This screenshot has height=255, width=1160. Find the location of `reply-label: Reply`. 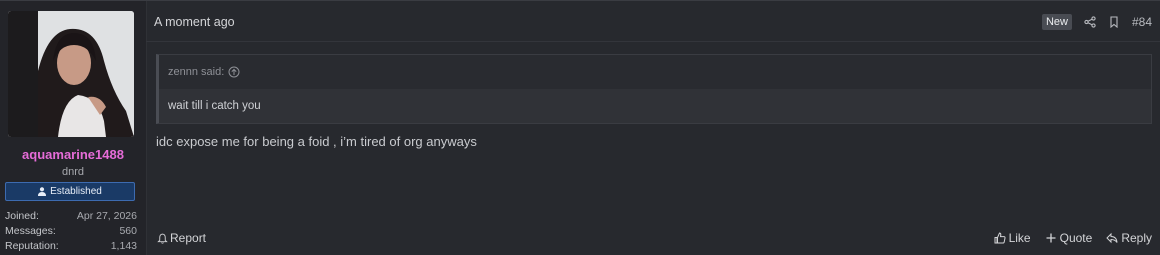

reply-label: Reply is located at coordinates (1136, 238).